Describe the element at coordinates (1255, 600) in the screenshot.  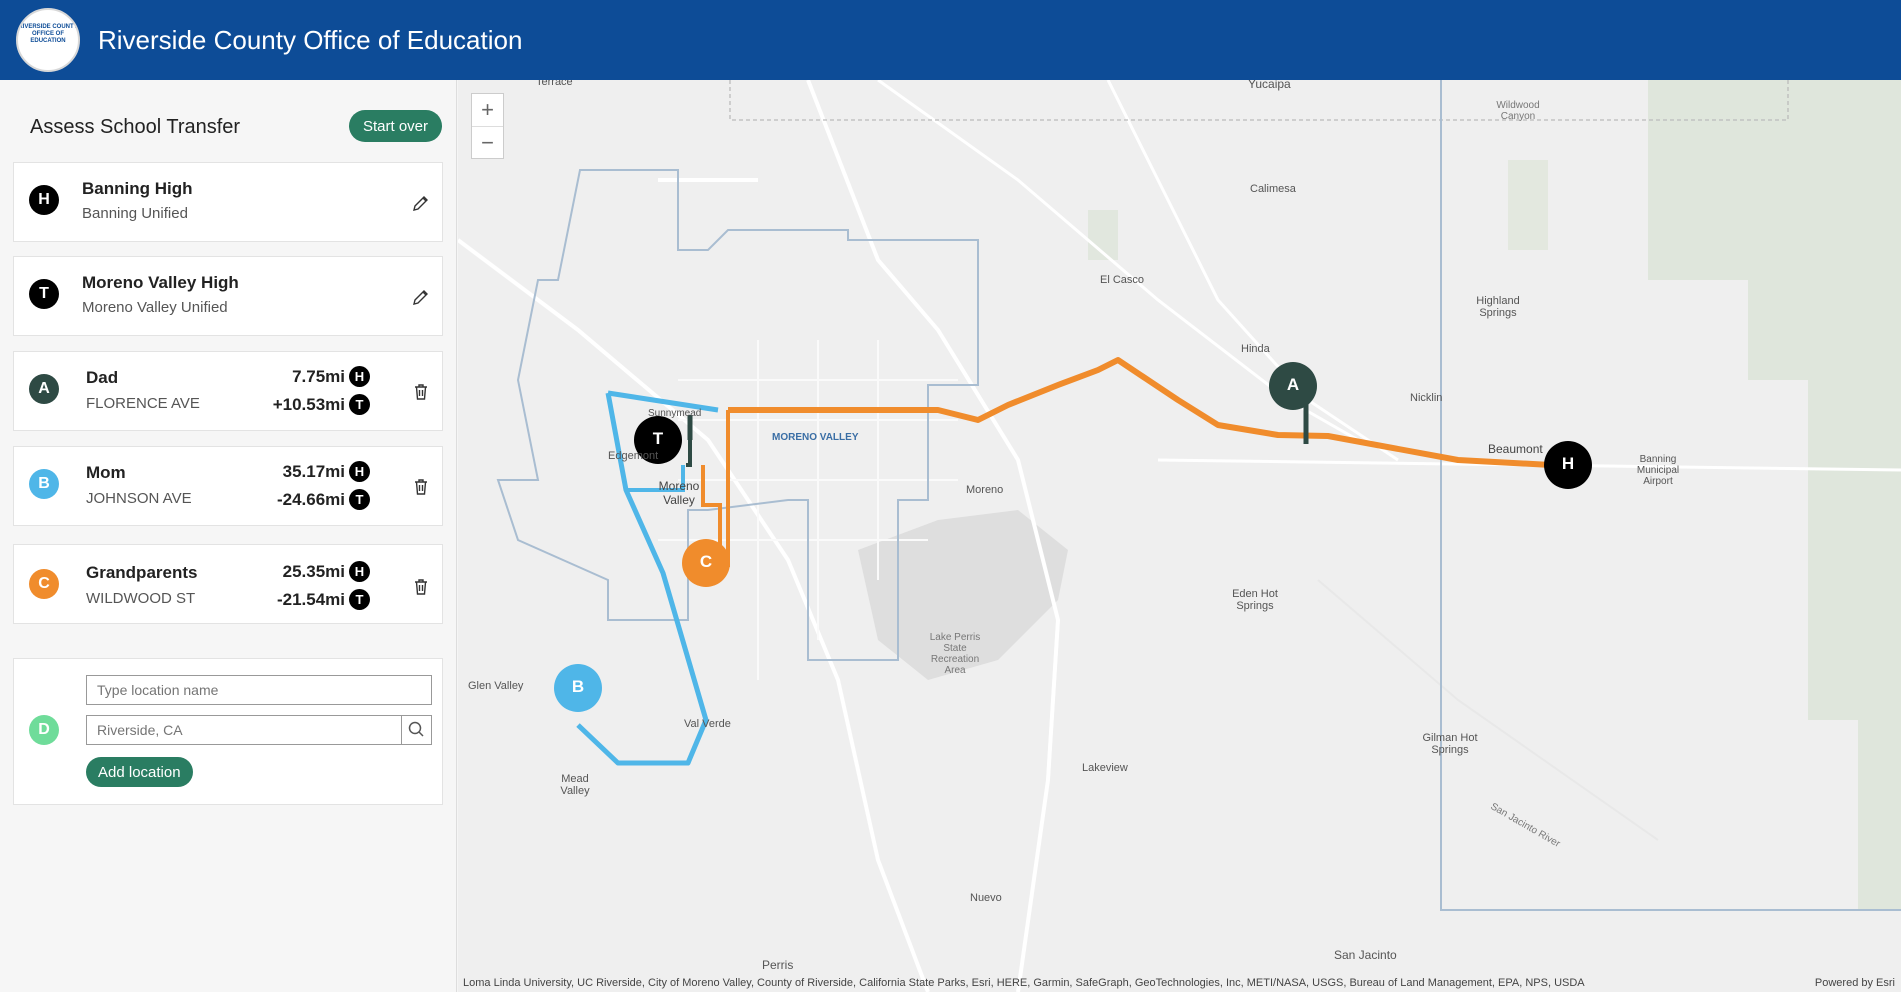
I see `place-label: Eden Hot Springs` at that location.